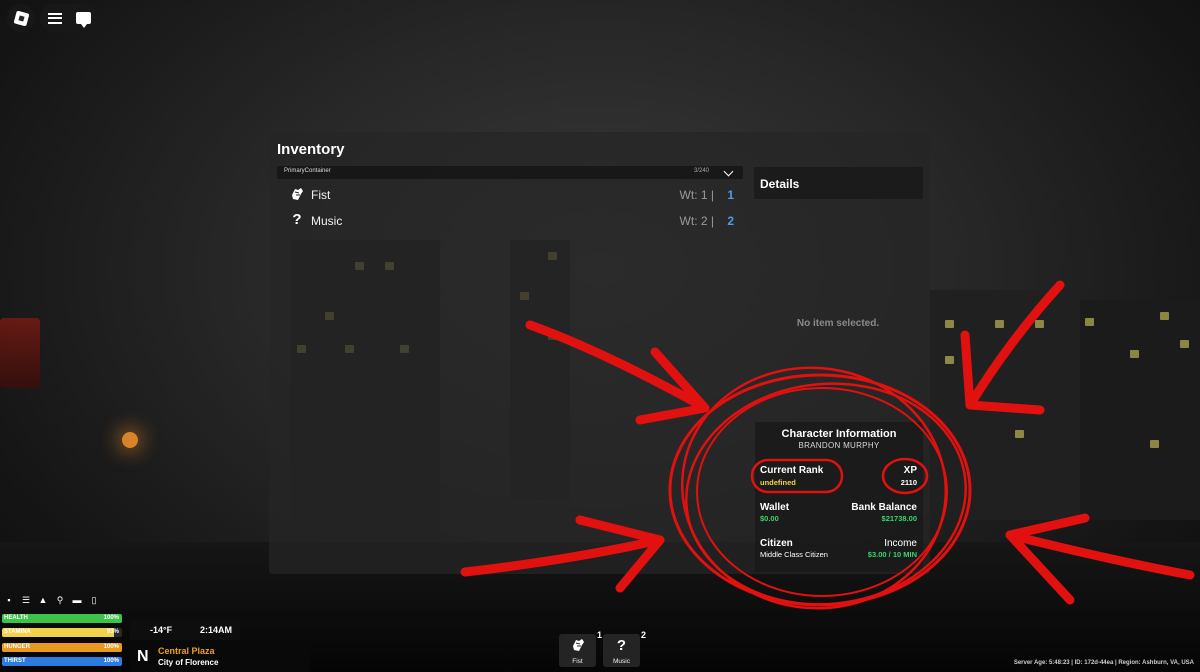 The image size is (1200, 672). Describe the element at coordinates (321, 195) in the screenshot. I see `item-name: Fist` at that location.